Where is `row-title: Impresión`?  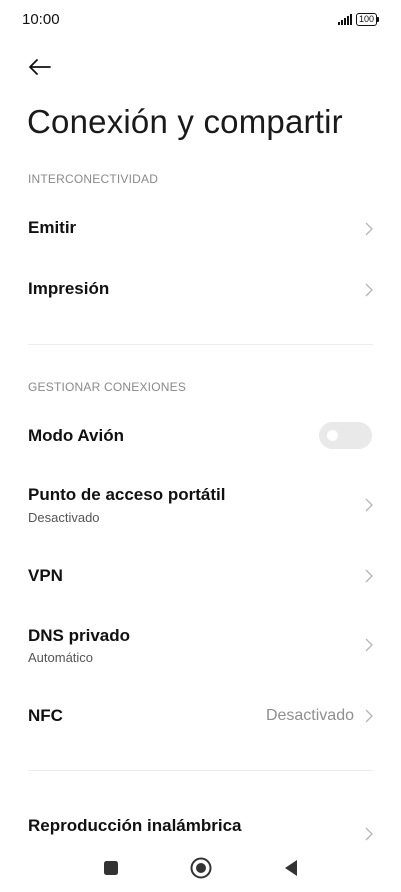 row-title: Impresión is located at coordinates (69, 288).